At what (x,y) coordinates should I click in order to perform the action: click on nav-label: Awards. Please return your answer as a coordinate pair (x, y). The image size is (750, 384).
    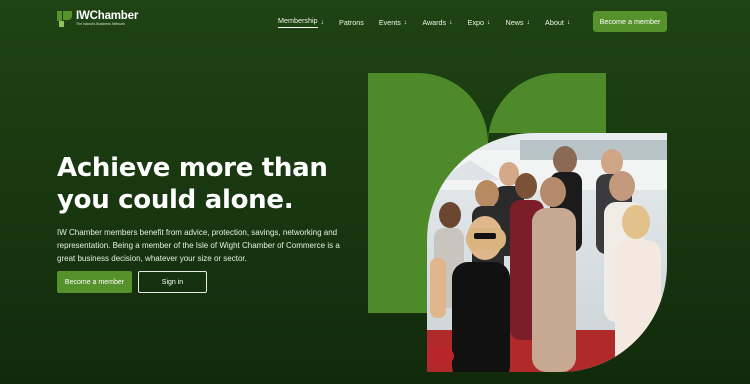
    Looking at the image, I should click on (434, 22).